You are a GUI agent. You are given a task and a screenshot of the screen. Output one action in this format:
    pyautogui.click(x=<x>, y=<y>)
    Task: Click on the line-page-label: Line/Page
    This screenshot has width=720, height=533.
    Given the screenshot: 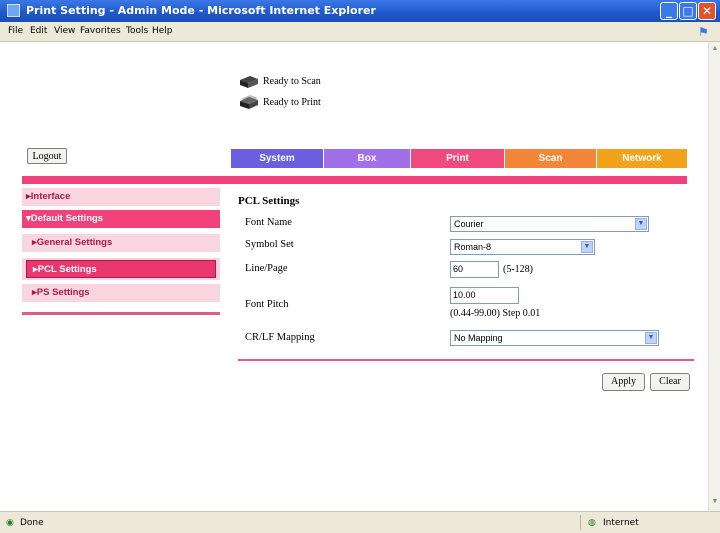 What is the action you would take?
    pyautogui.click(x=266, y=268)
    